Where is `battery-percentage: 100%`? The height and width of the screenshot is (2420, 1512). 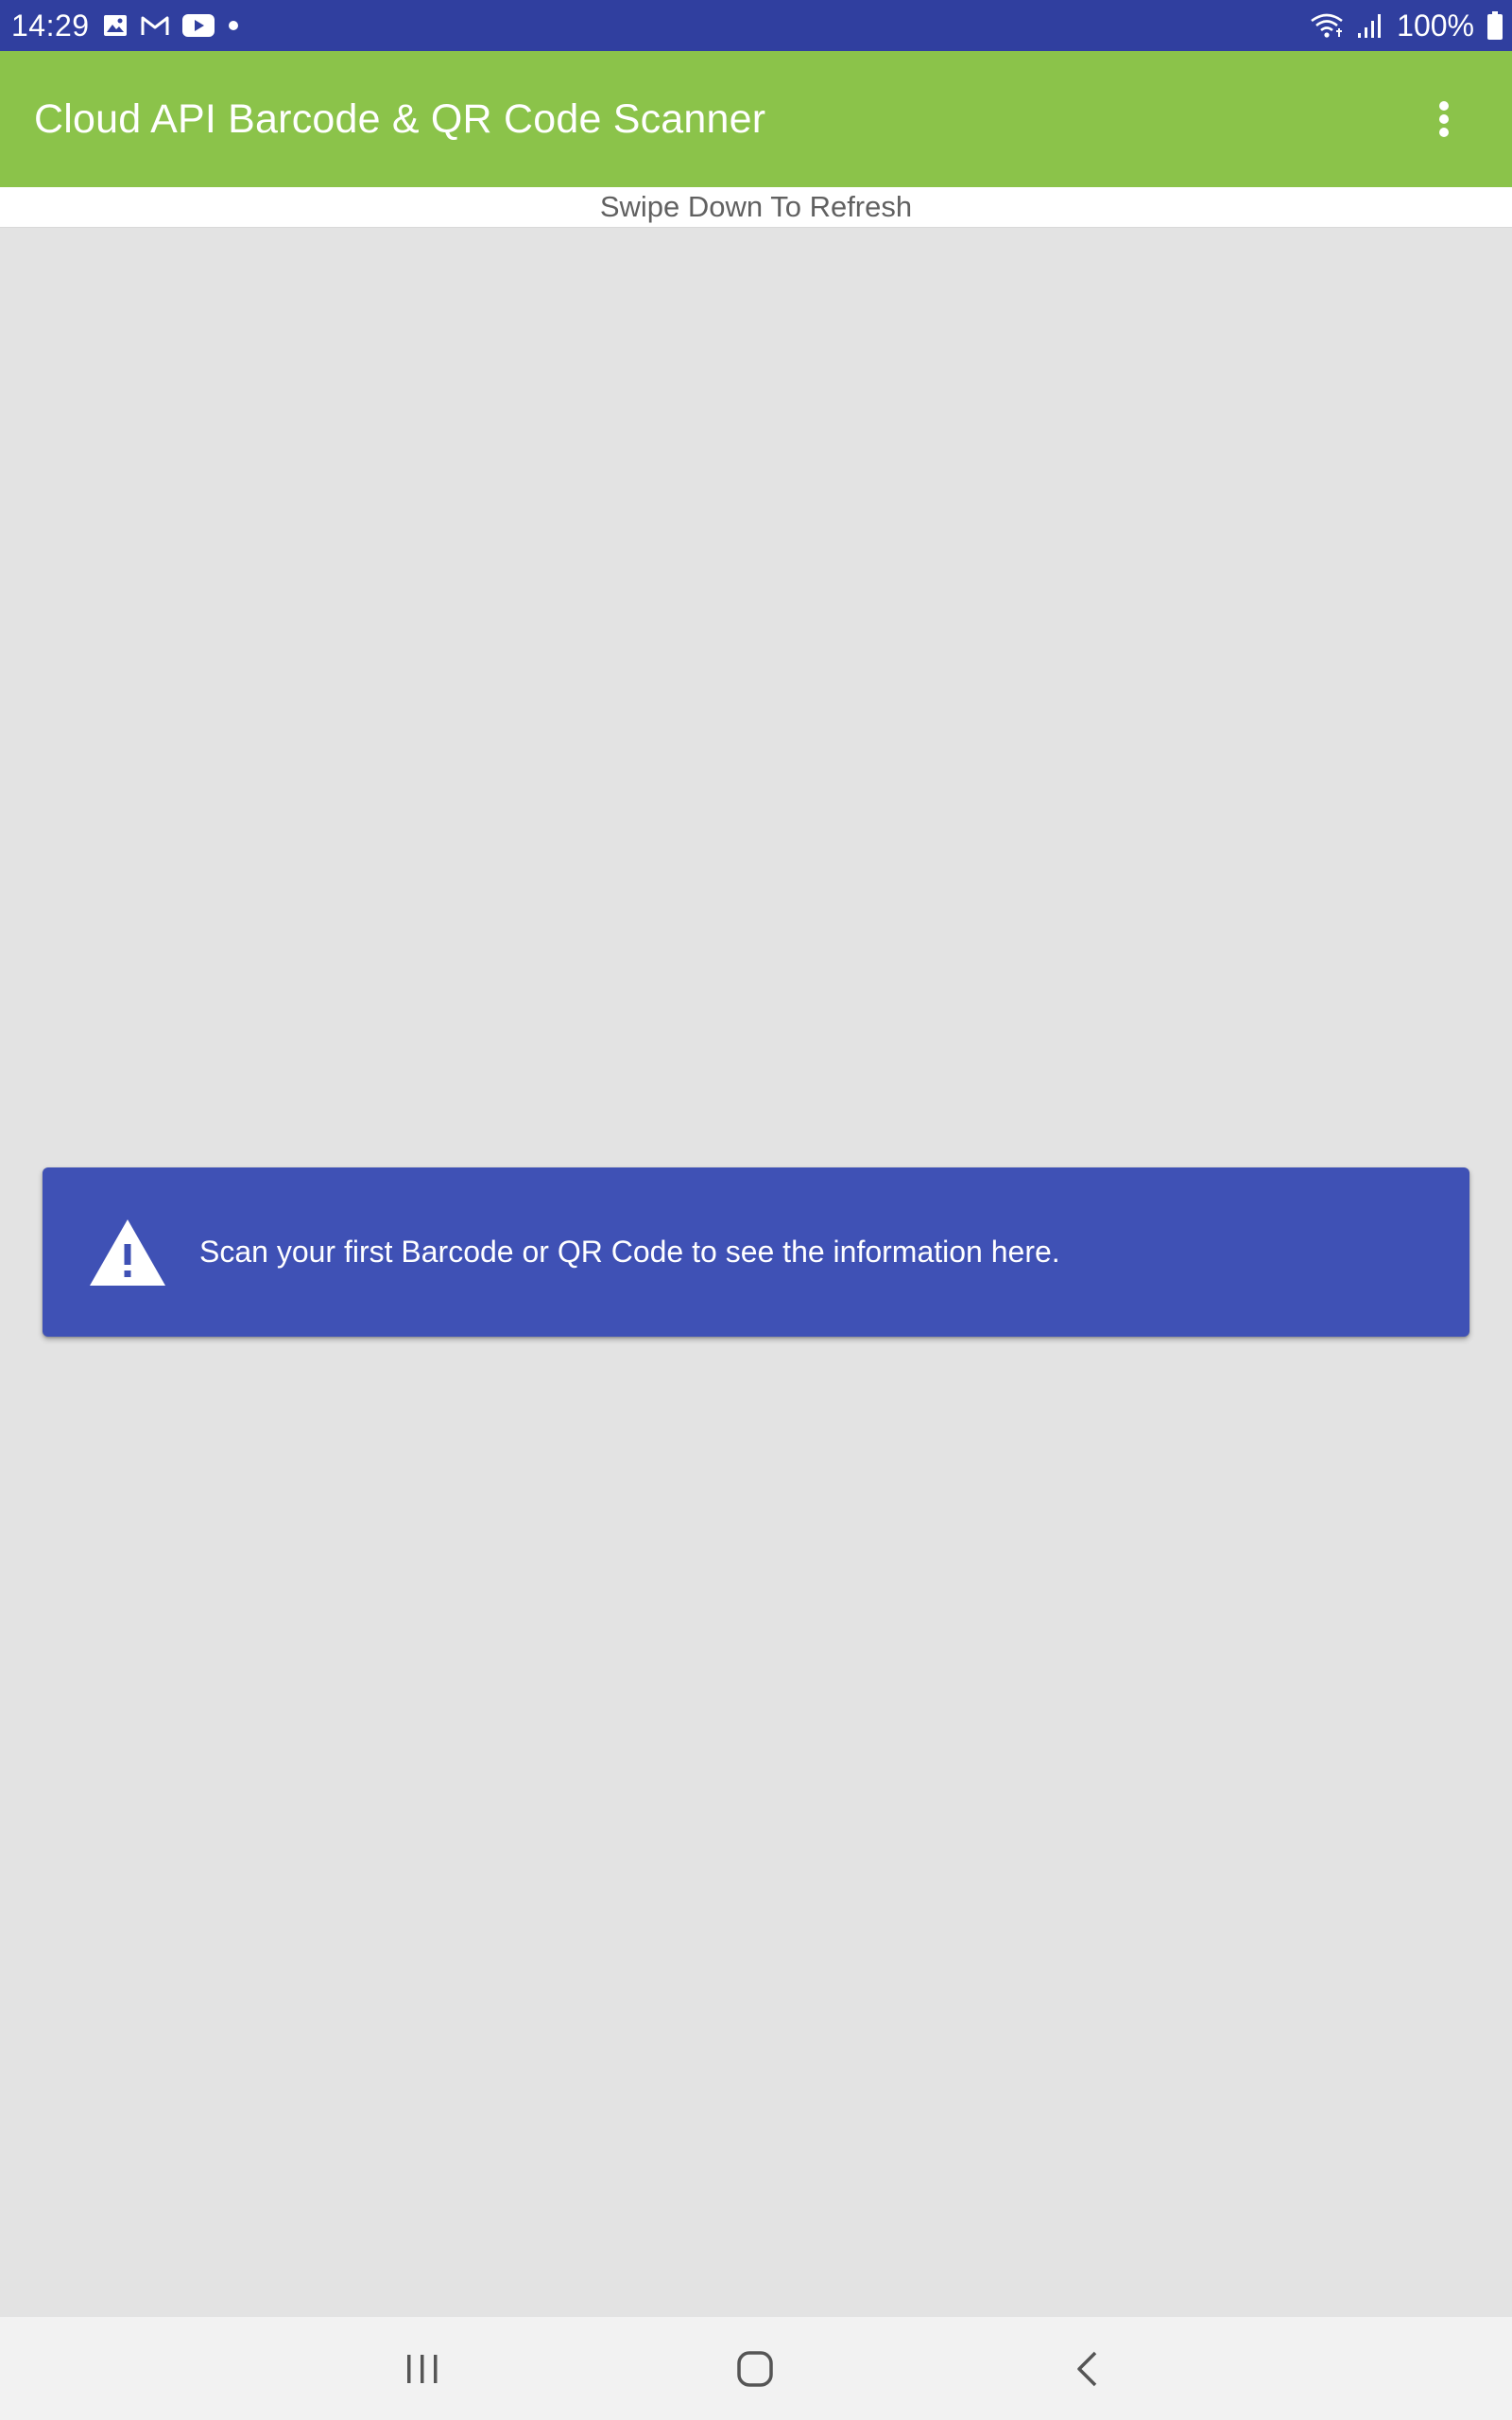
battery-percentage: 100% is located at coordinates (1435, 26).